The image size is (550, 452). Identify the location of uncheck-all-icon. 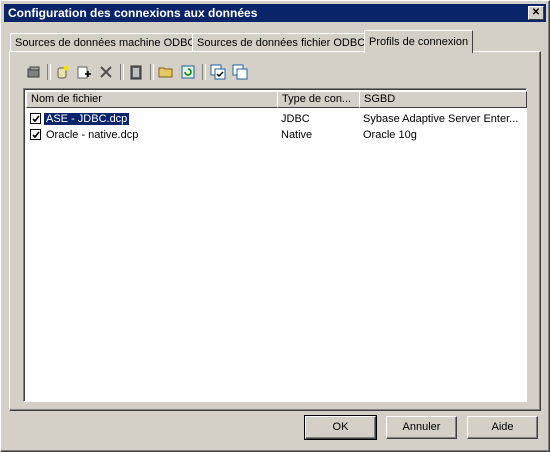
(240, 72).